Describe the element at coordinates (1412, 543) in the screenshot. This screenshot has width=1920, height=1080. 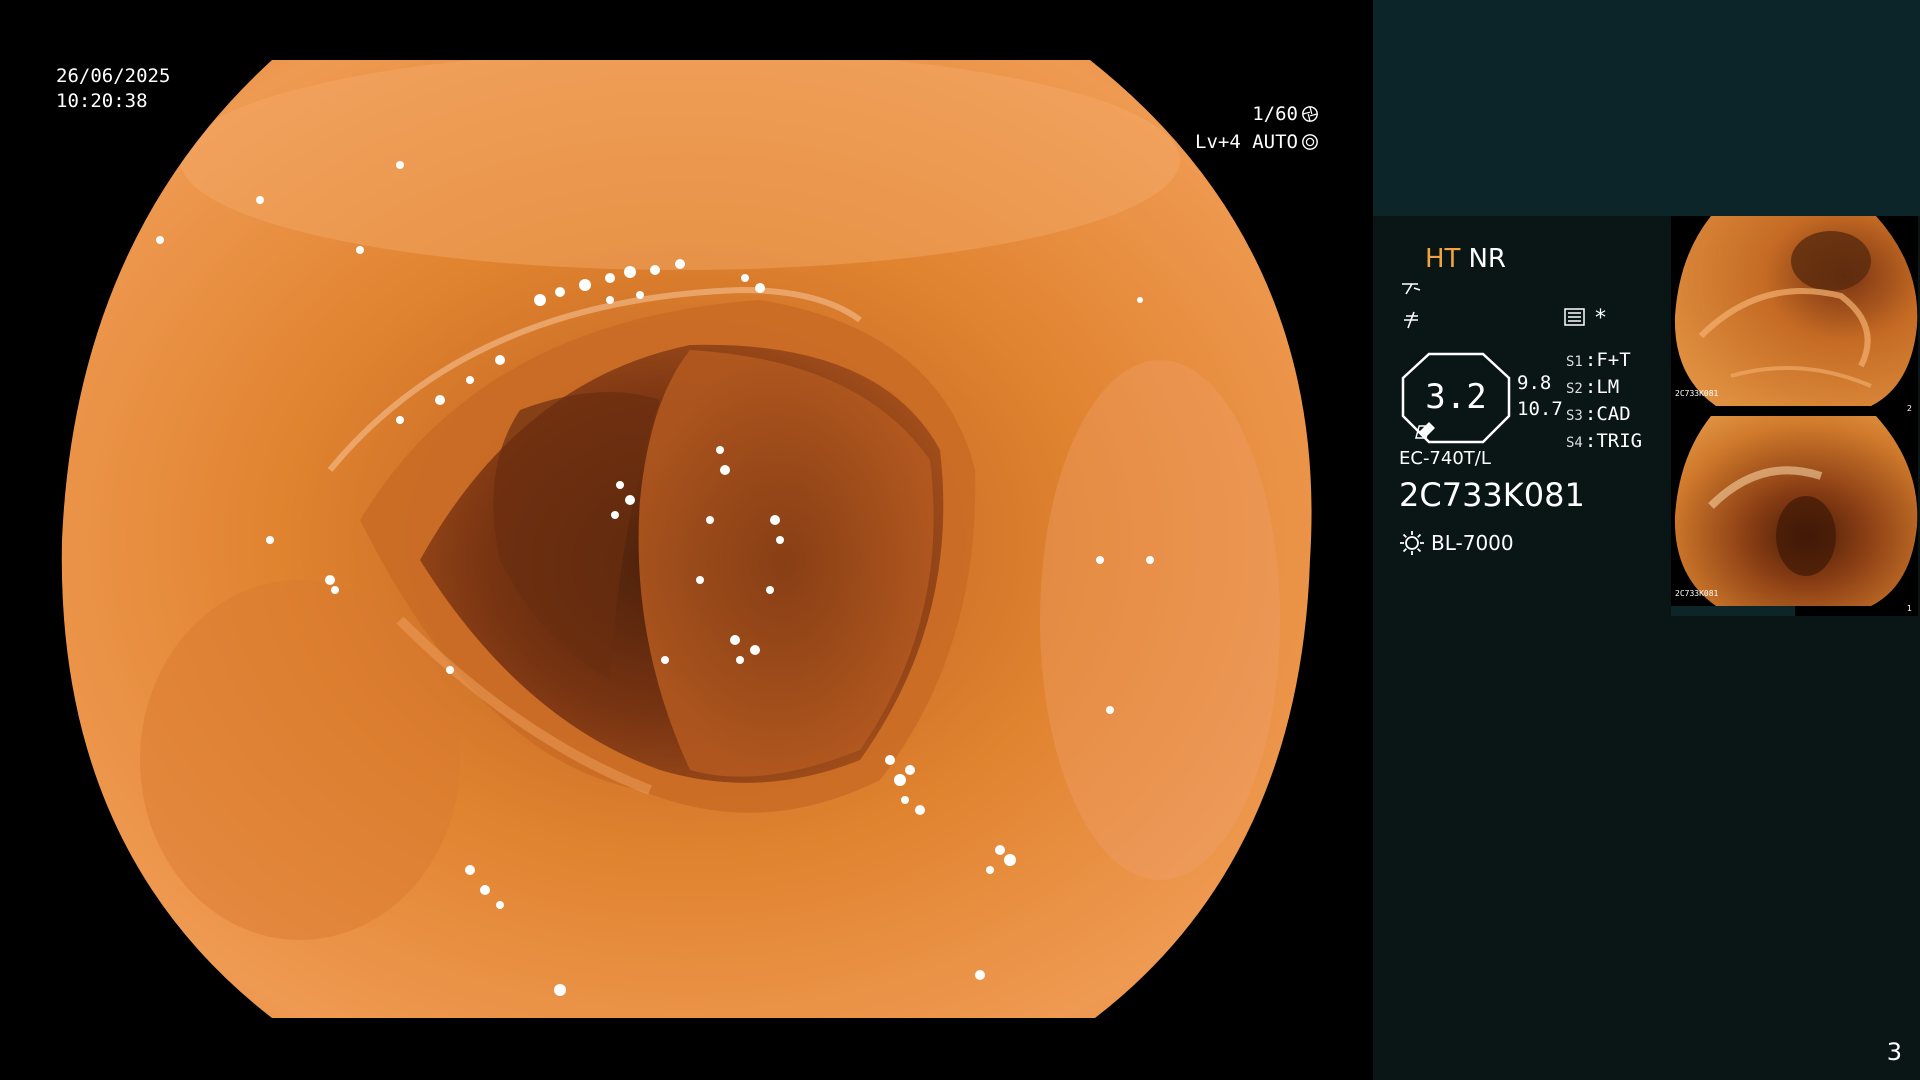
I see `light-source-icon` at that location.